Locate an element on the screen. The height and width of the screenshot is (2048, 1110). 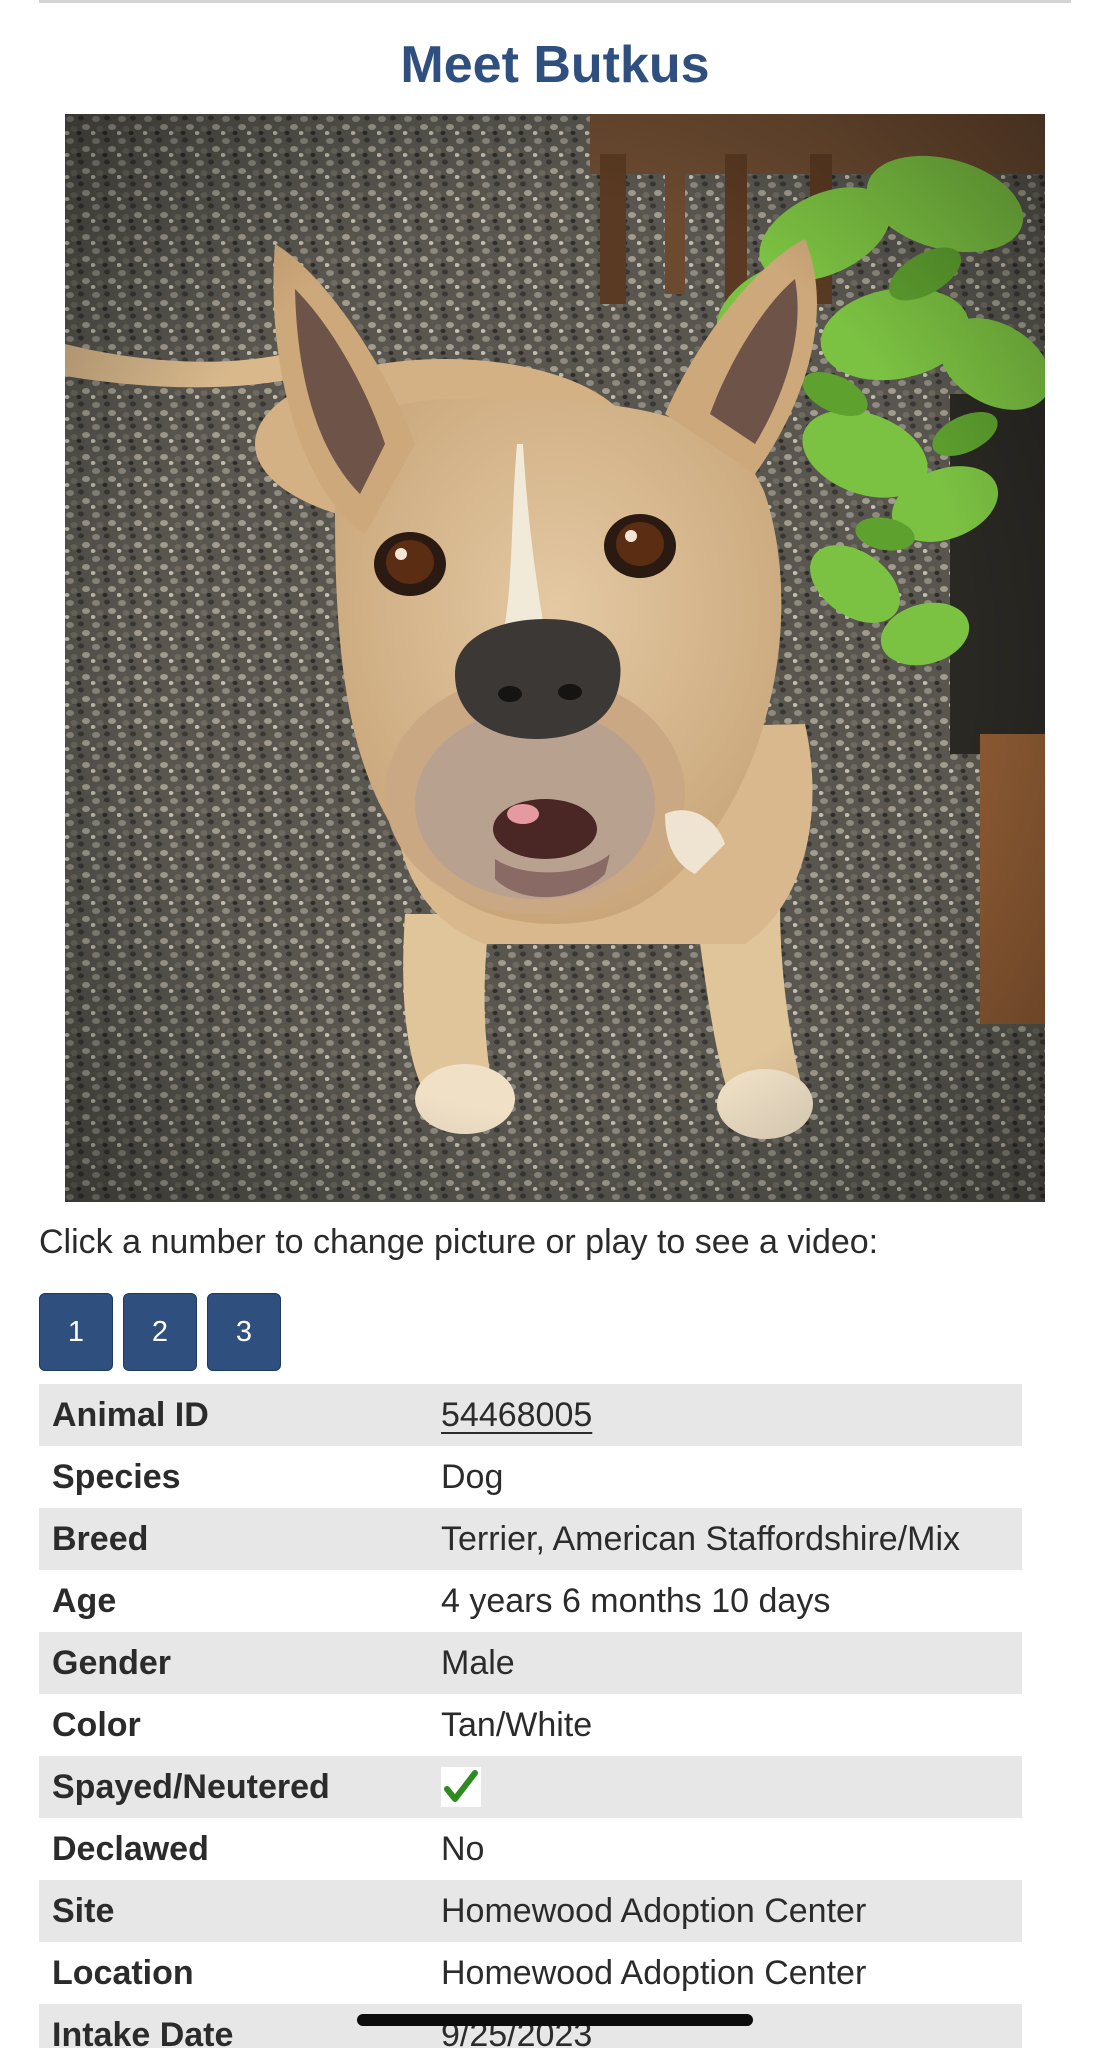
location-label: Location is located at coordinates (233, 1973).